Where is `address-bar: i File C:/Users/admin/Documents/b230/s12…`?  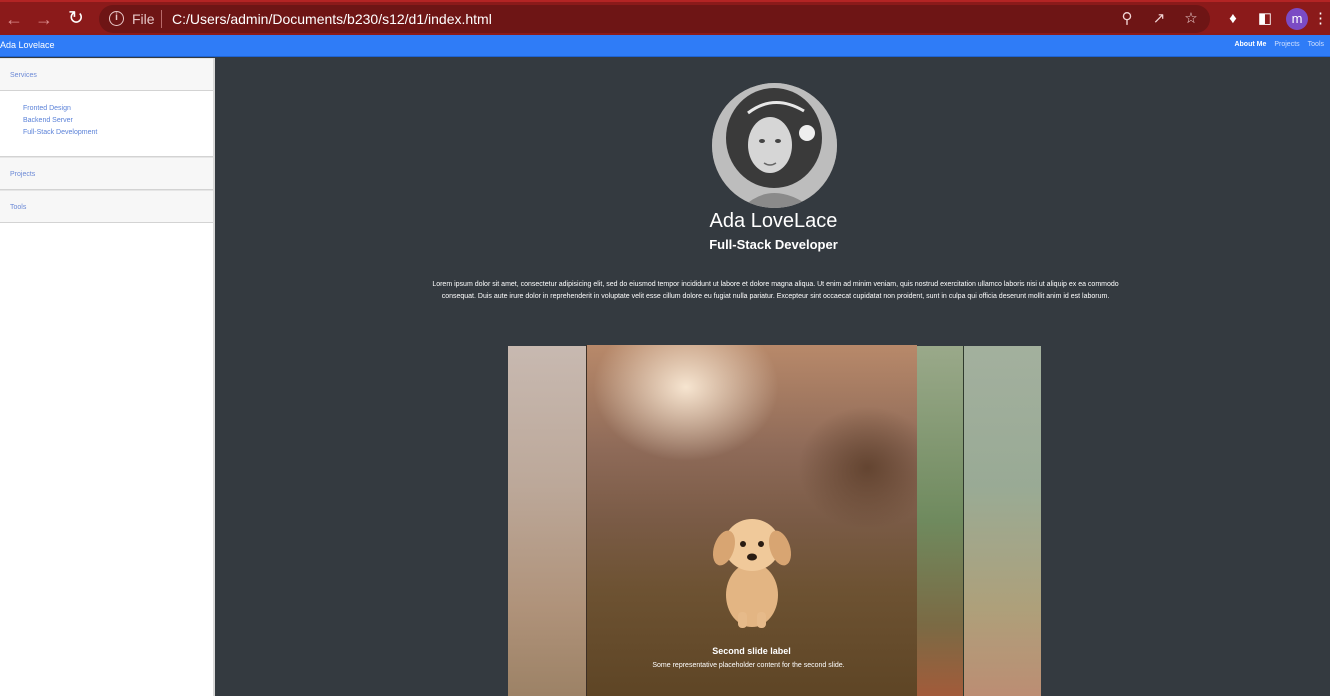
address-bar: i File C:/Users/admin/Documents/b230/s12… is located at coordinates (654, 19).